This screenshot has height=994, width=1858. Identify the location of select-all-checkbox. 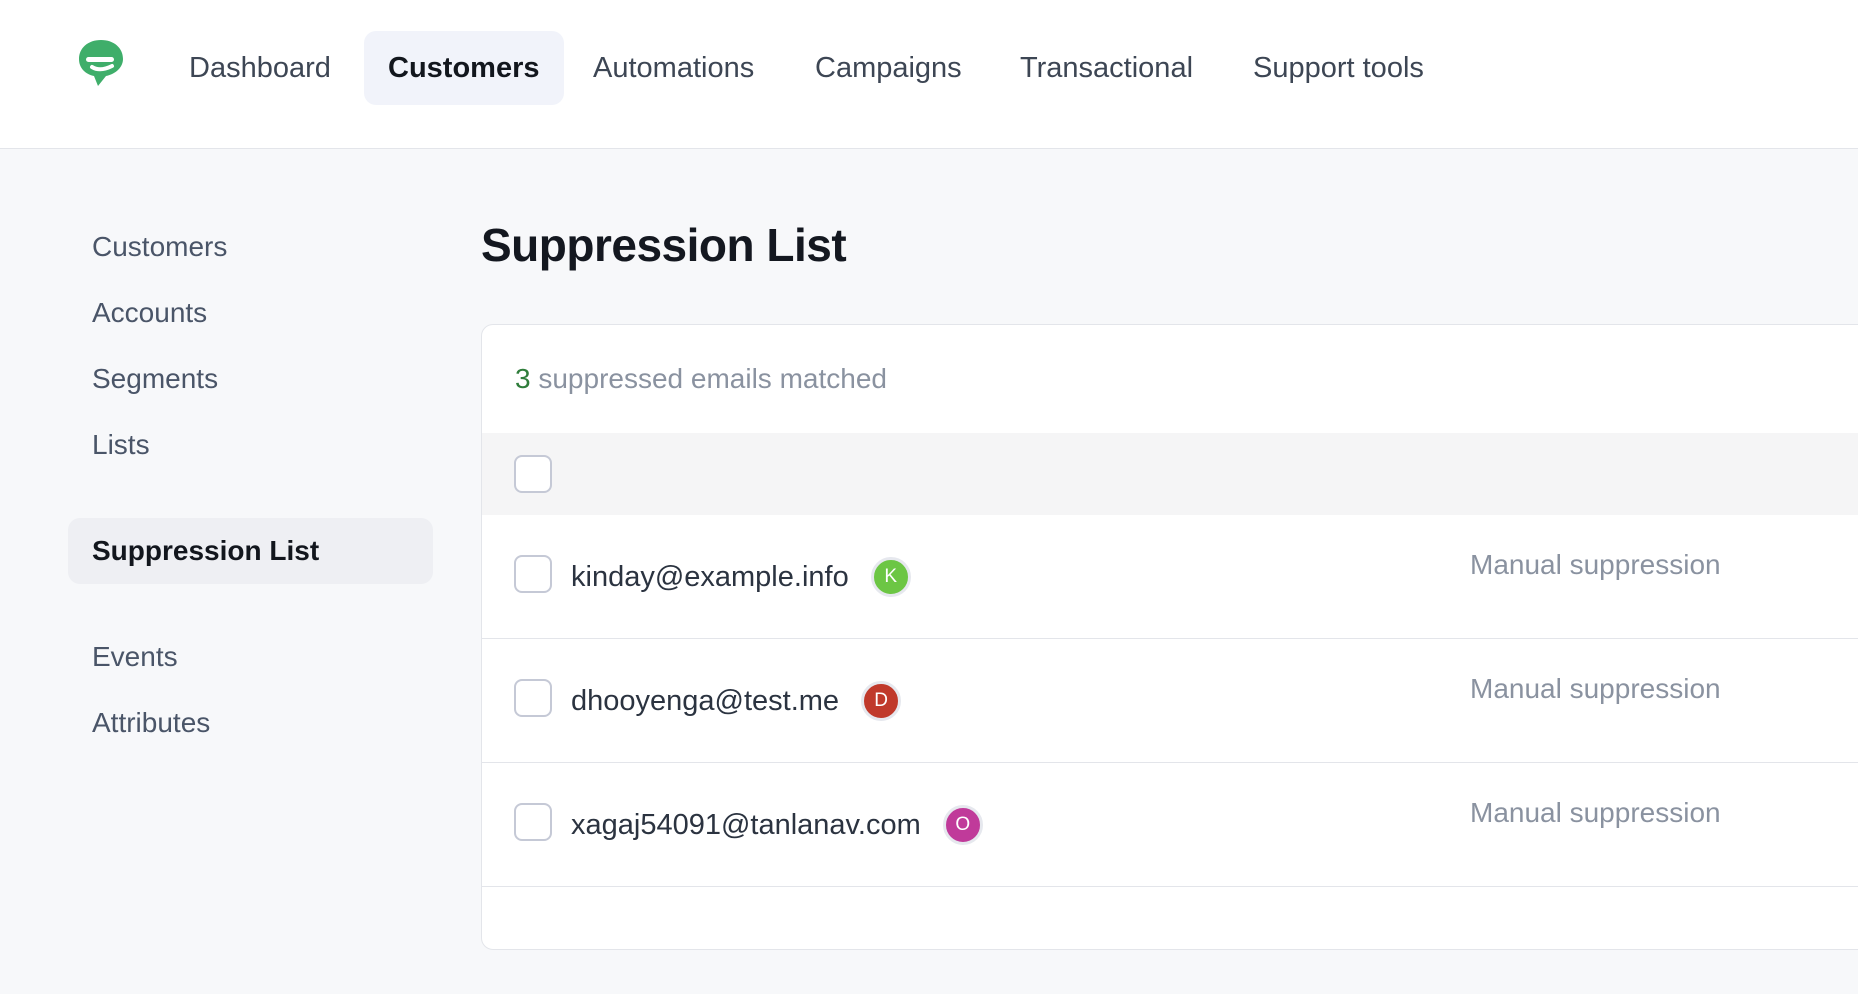
(533, 474).